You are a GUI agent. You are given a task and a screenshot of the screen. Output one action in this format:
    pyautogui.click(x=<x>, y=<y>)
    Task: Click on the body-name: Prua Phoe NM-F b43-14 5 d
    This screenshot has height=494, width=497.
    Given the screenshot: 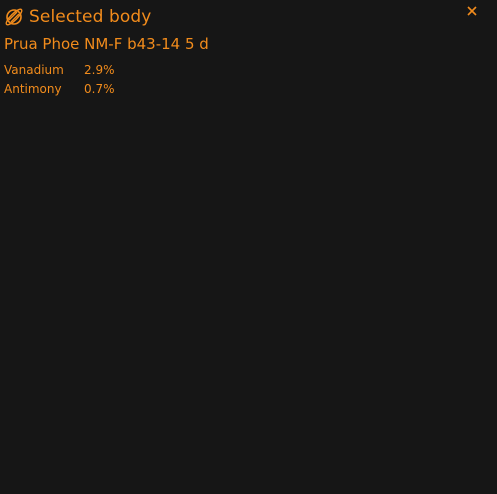 What is the action you would take?
    pyautogui.click(x=106, y=44)
    